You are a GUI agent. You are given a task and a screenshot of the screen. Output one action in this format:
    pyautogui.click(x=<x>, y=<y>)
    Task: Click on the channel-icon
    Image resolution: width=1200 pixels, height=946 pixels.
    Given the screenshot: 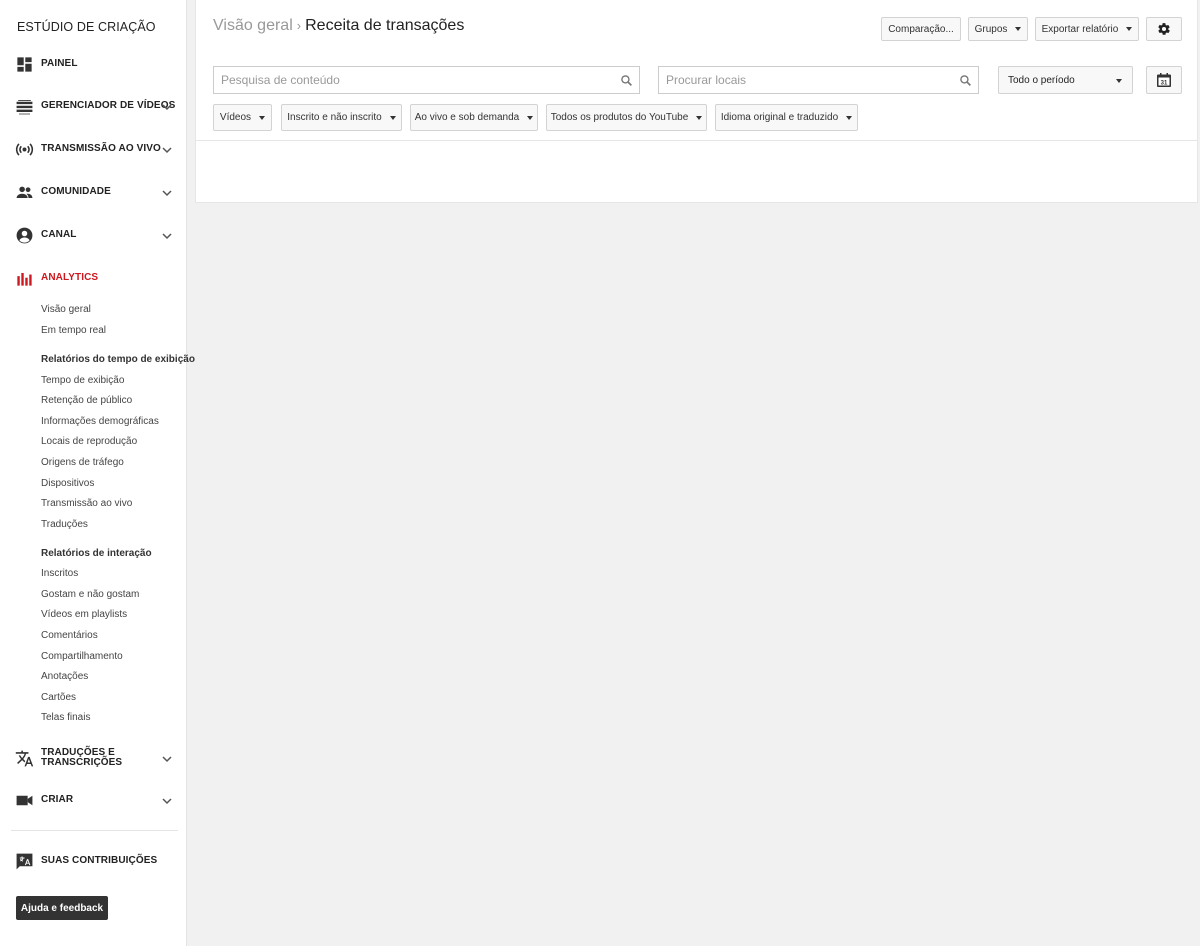 What is the action you would take?
    pyautogui.click(x=24, y=235)
    